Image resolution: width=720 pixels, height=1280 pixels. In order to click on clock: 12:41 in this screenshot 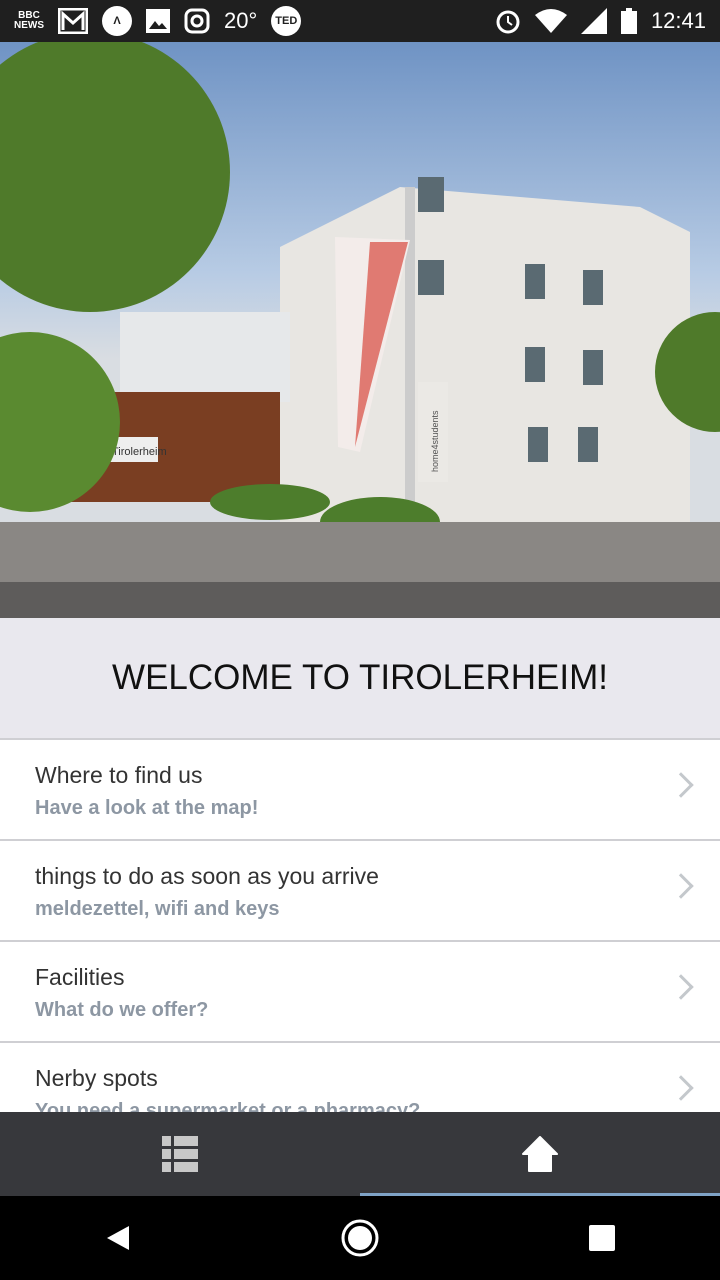, I will do `click(678, 20)`.